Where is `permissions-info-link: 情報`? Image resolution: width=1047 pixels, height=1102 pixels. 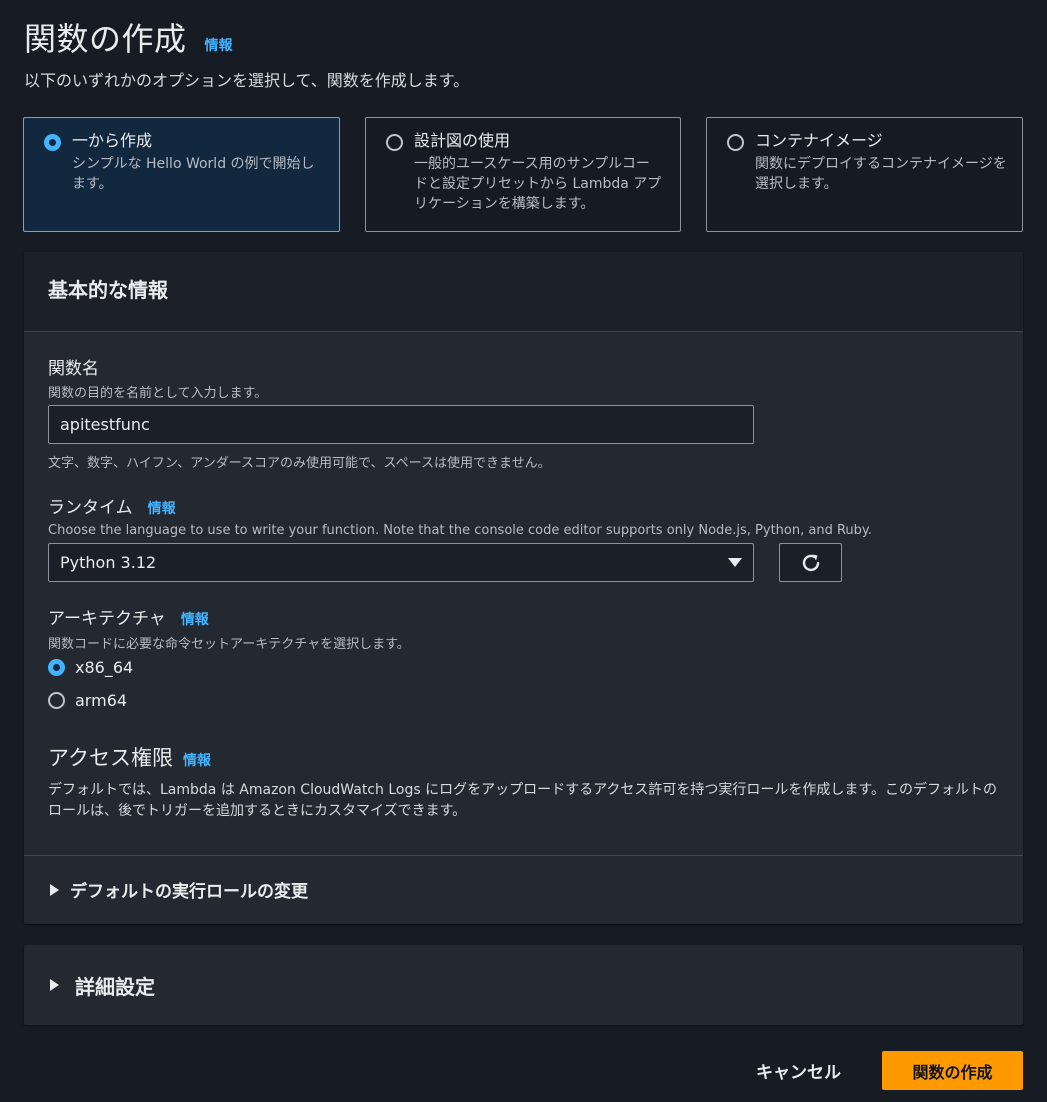
permissions-info-link: 情報 is located at coordinates (197, 760).